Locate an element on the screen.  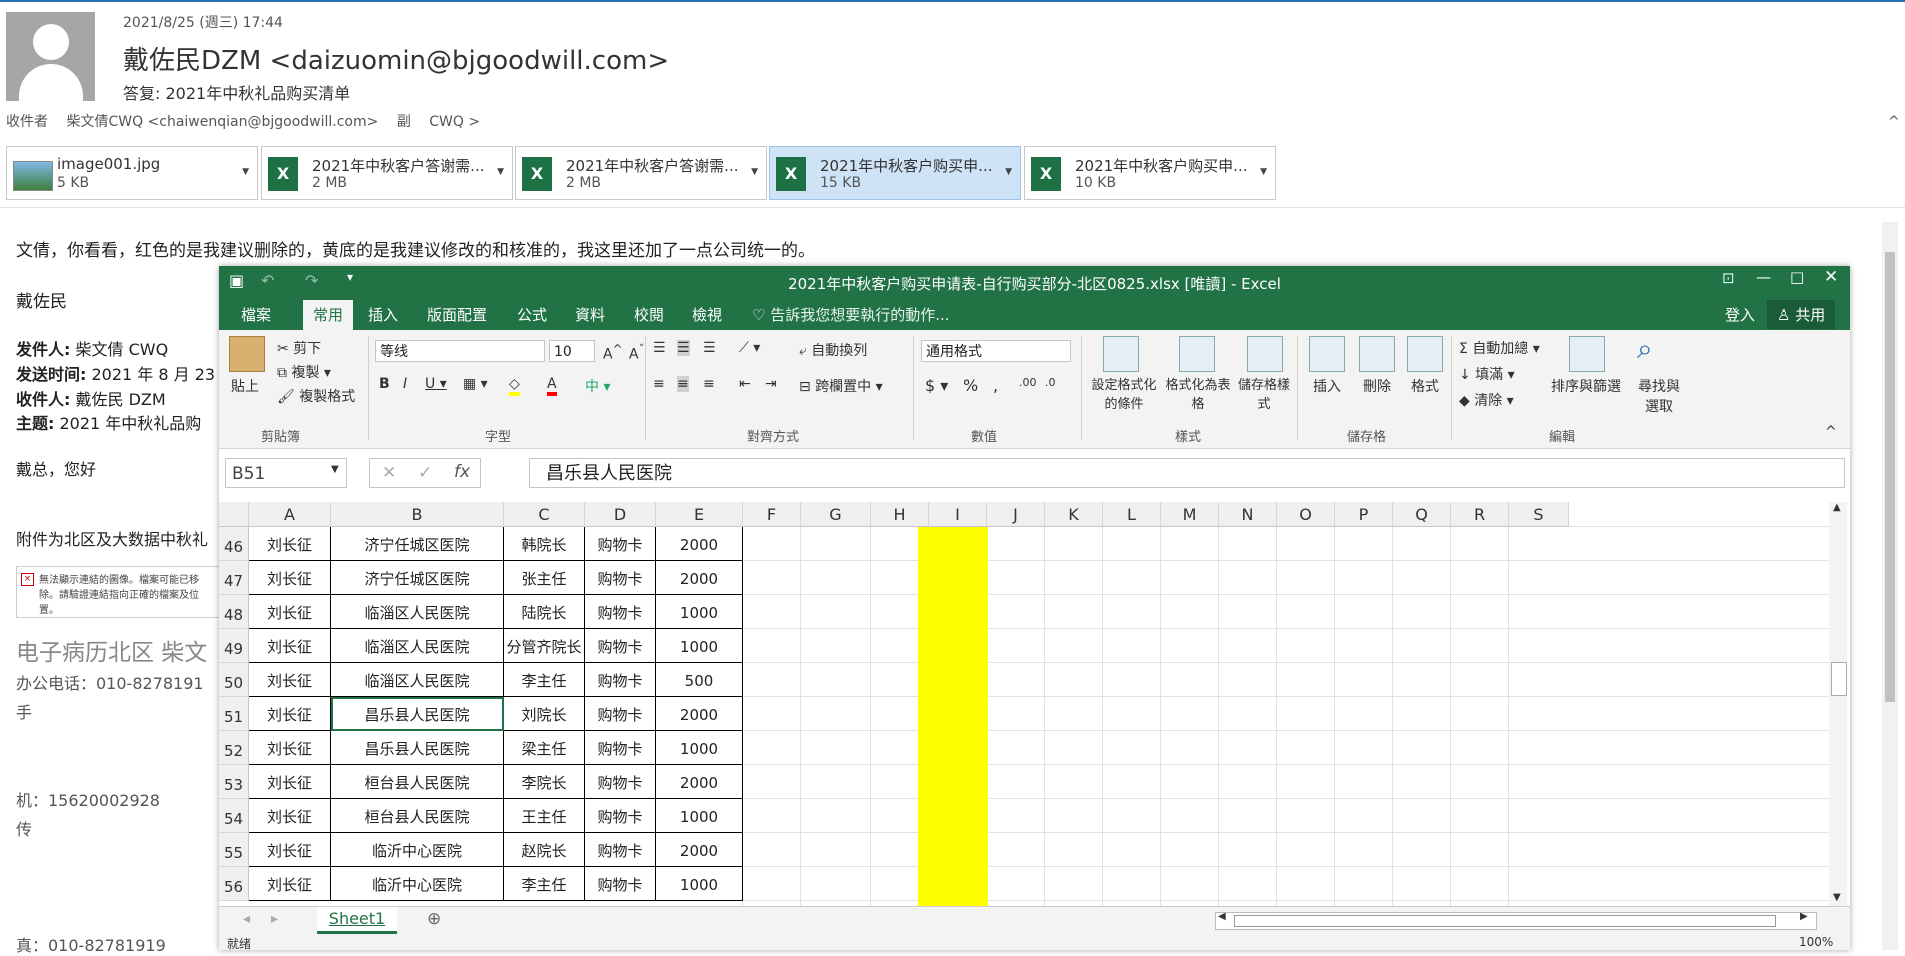
font-name-select: 等线 is located at coordinates (460, 351).